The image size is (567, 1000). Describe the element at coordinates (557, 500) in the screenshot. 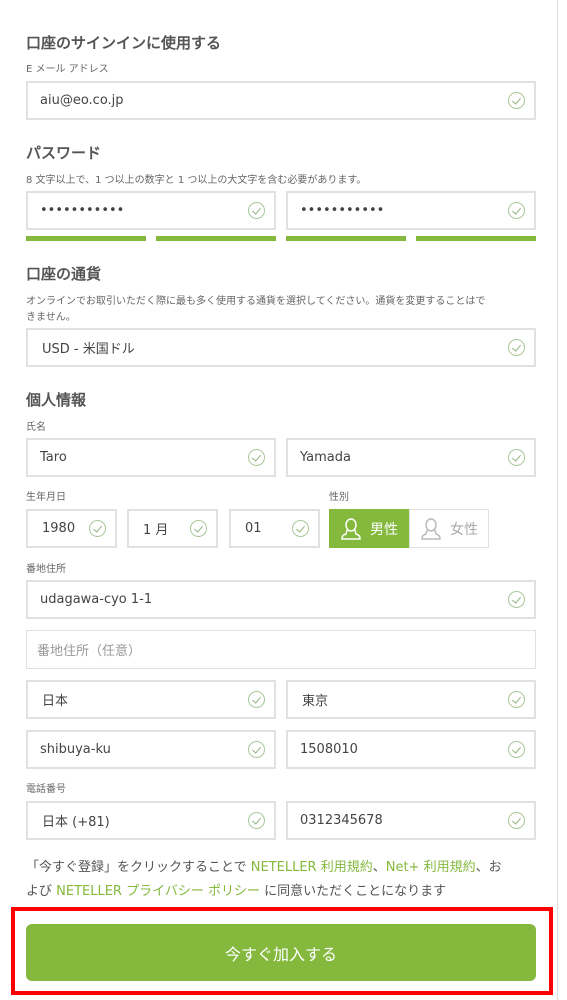

I see `page-edge` at that location.